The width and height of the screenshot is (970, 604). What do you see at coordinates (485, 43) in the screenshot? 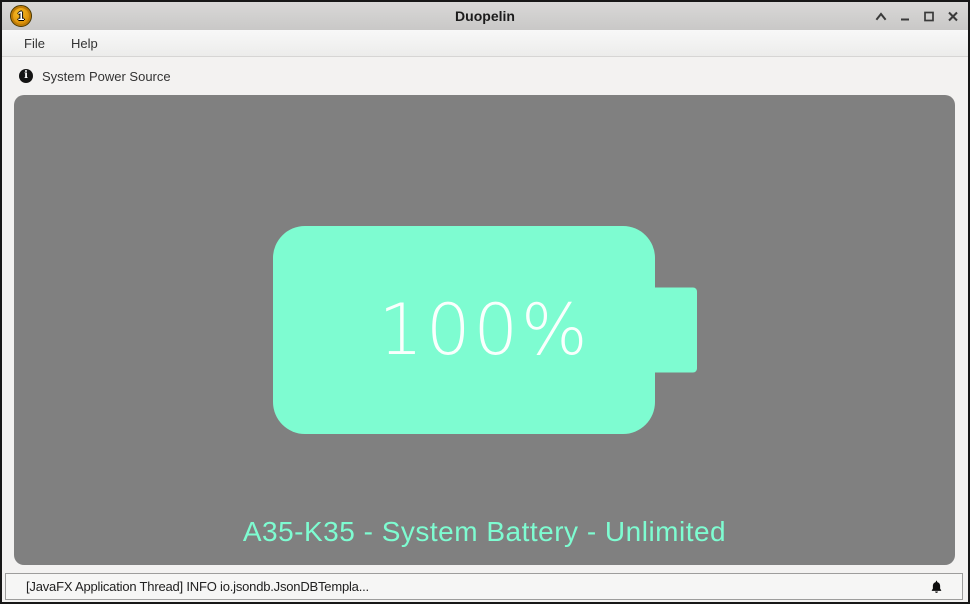
I see `menu-bar: File Help` at bounding box center [485, 43].